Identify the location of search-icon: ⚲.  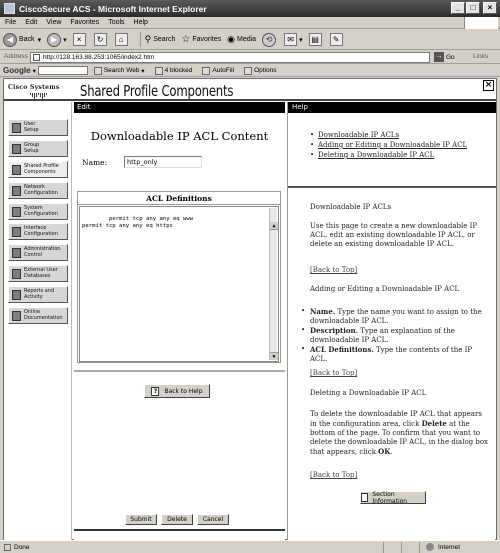
(148, 39).